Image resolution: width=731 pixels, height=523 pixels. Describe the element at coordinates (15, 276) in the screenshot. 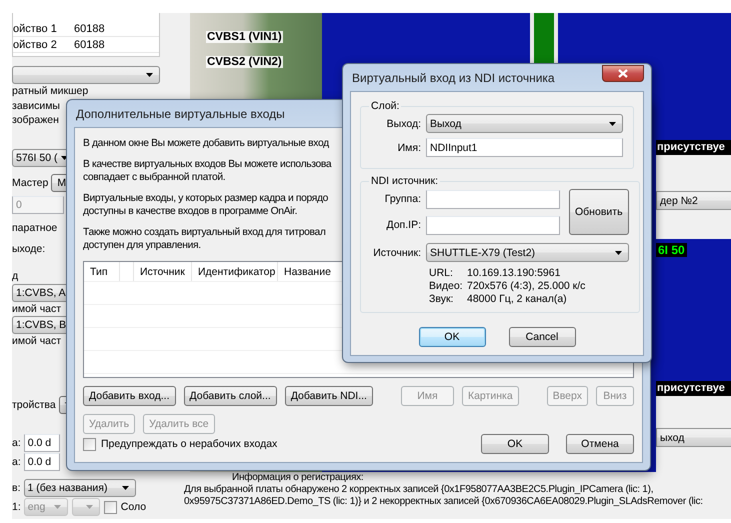

I see `label-text: д` at that location.